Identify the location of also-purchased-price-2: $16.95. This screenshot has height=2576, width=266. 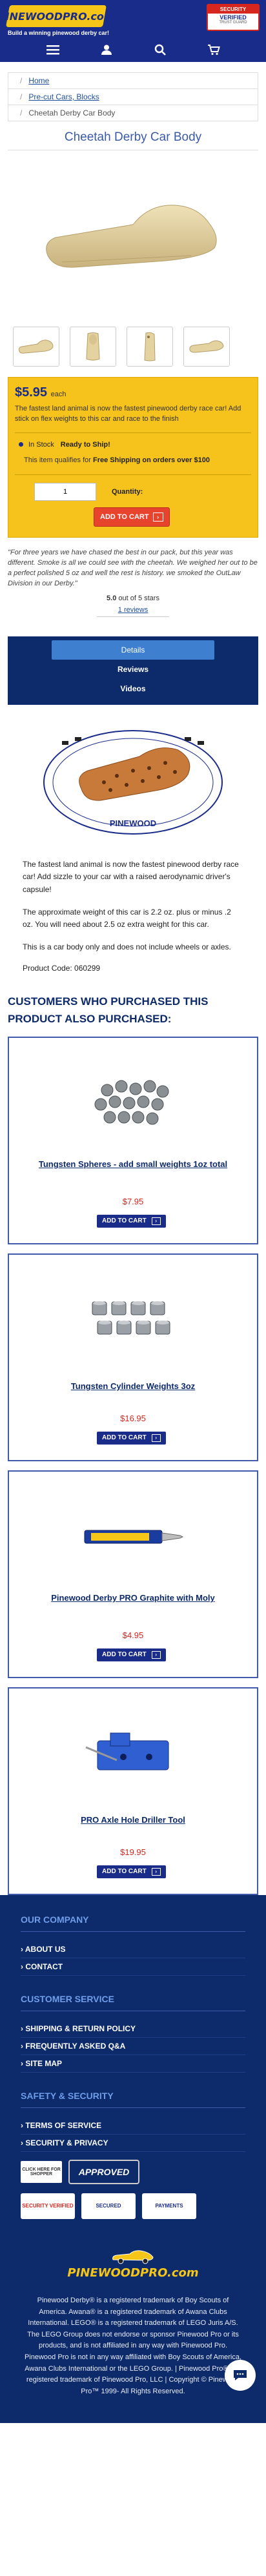
(133, 1418).